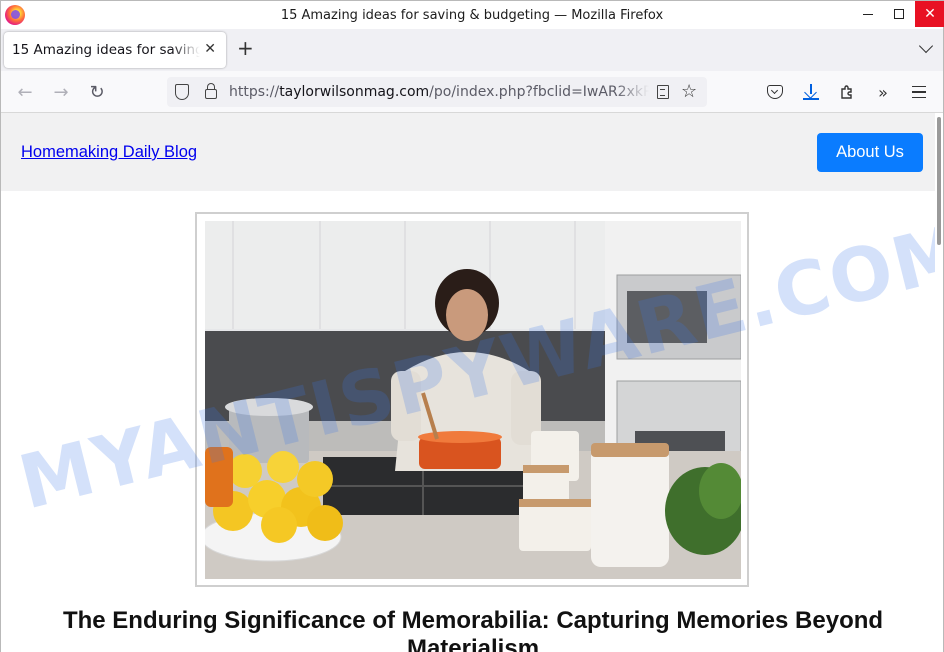  I want to click on close-window-button: ✕, so click(929, 14).